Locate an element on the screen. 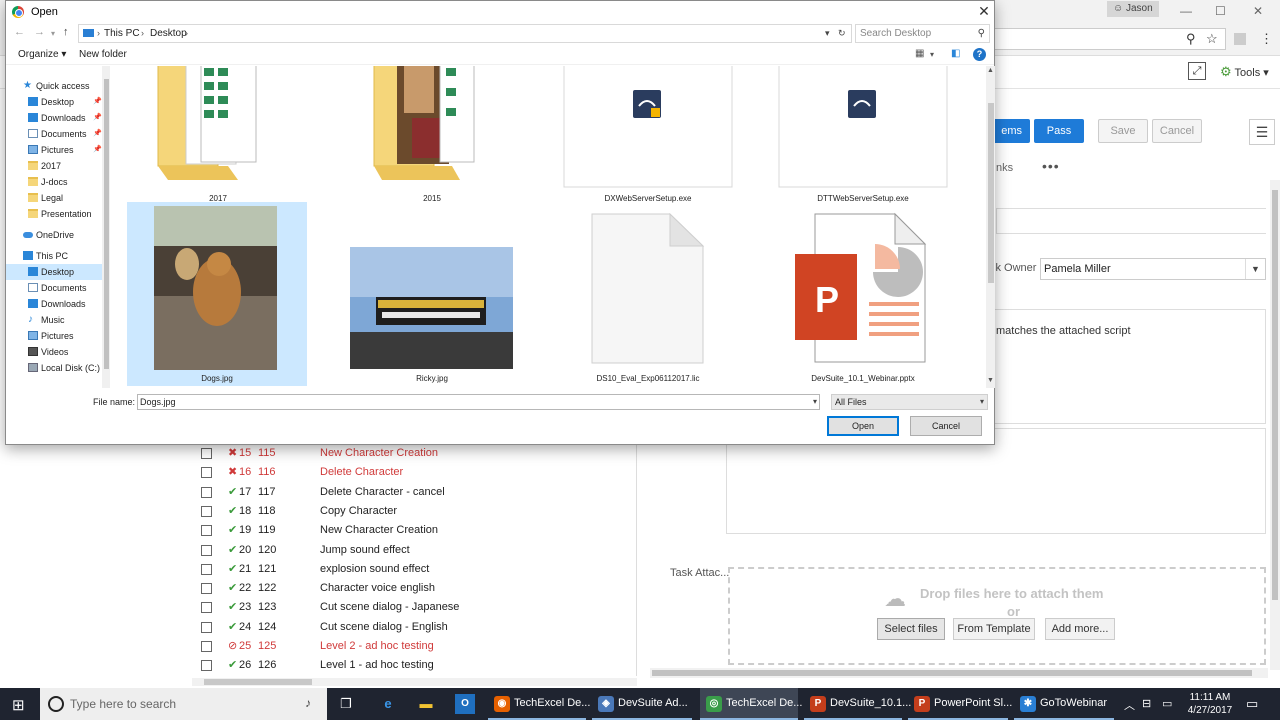 The image size is (1280, 720). nav-item: Documents is located at coordinates (54, 288).